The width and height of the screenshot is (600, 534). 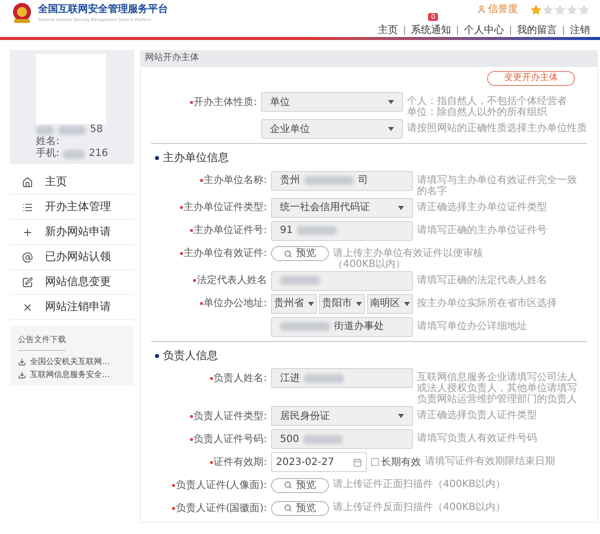 What do you see at coordinates (477, 415) in the screenshot?
I see `hint-text: 请正确选择负责人证件类型` at bounding box center [477, 415].